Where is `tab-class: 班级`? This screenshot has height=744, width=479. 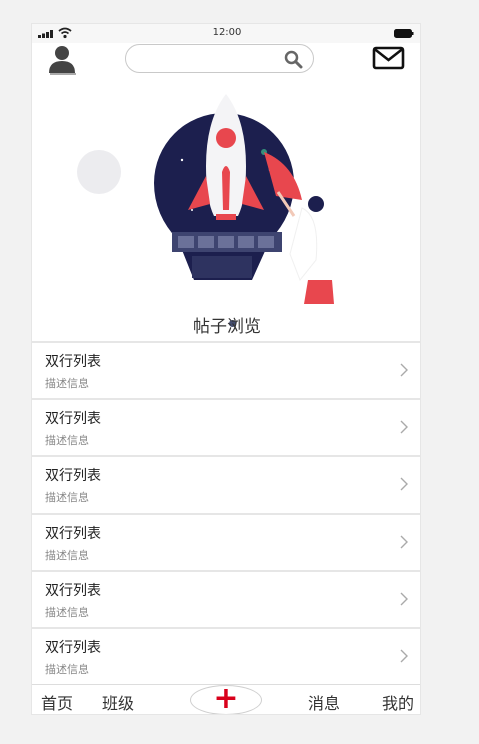
tab-class: 班级 is located at coordinates (118, 702).